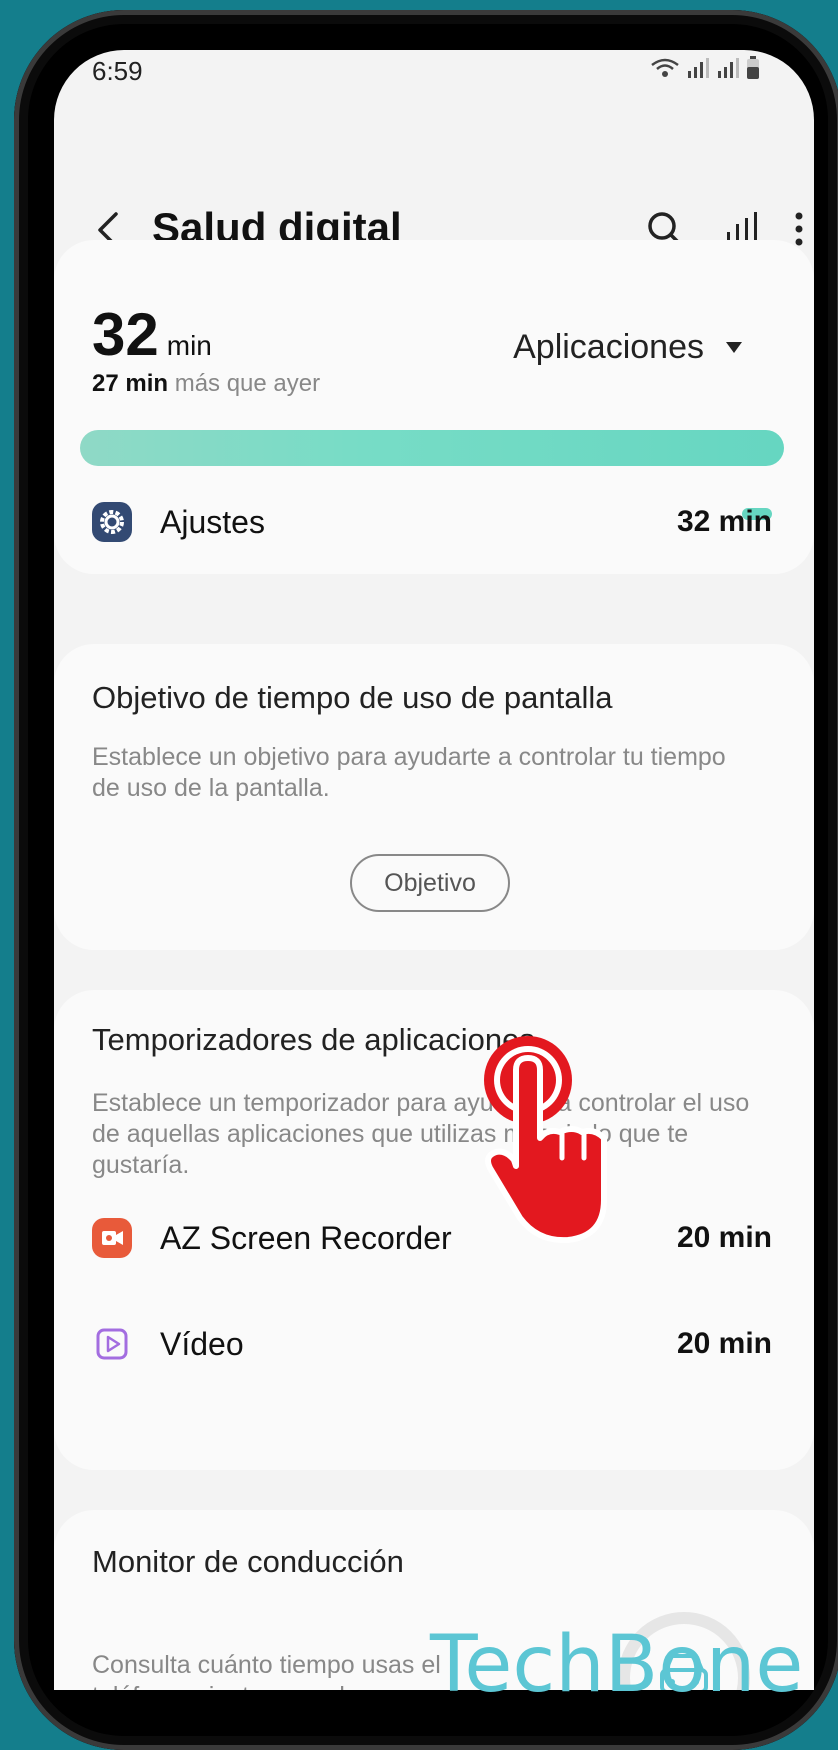 The image size is (838, 1750). Describe the element at coordinates (430, 883) in the screenshot. I see `goal-button: Objetivo` at that location.